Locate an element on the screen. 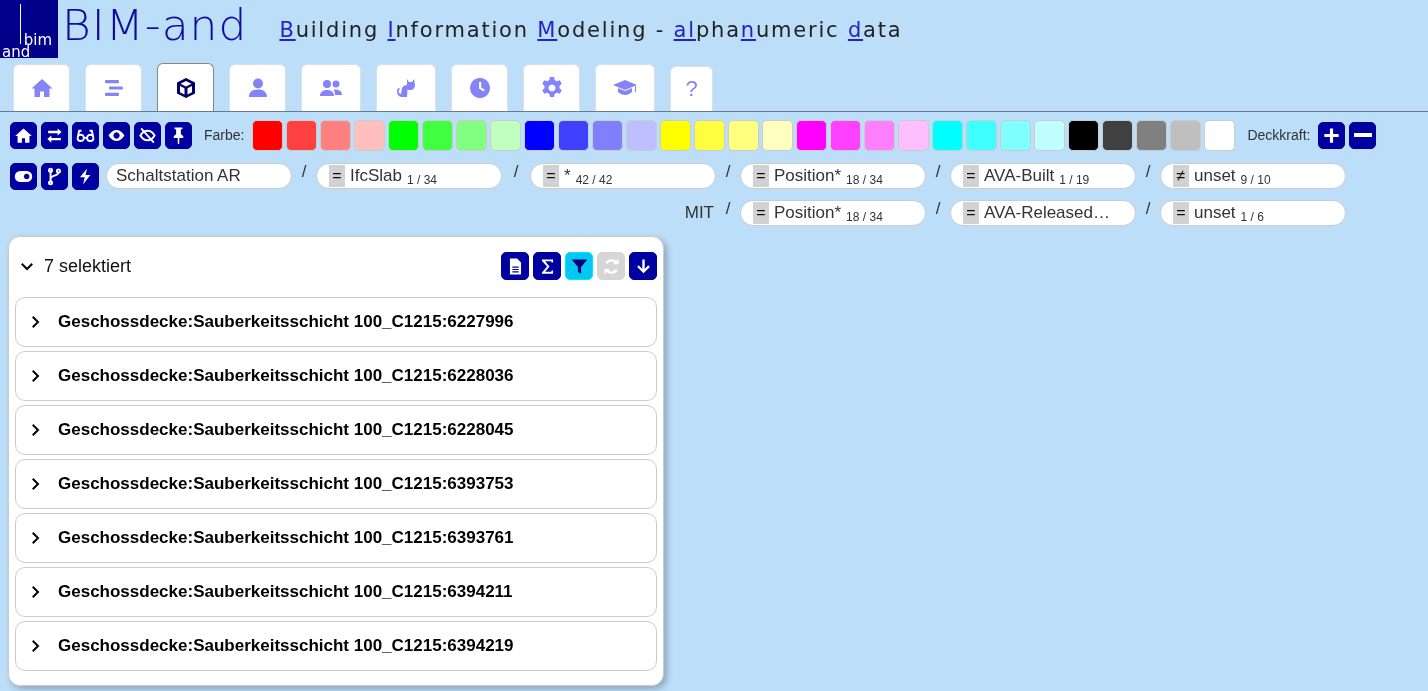 This screenshot has width=1428, height=691. filter-button is located at coordinates (579, 266).